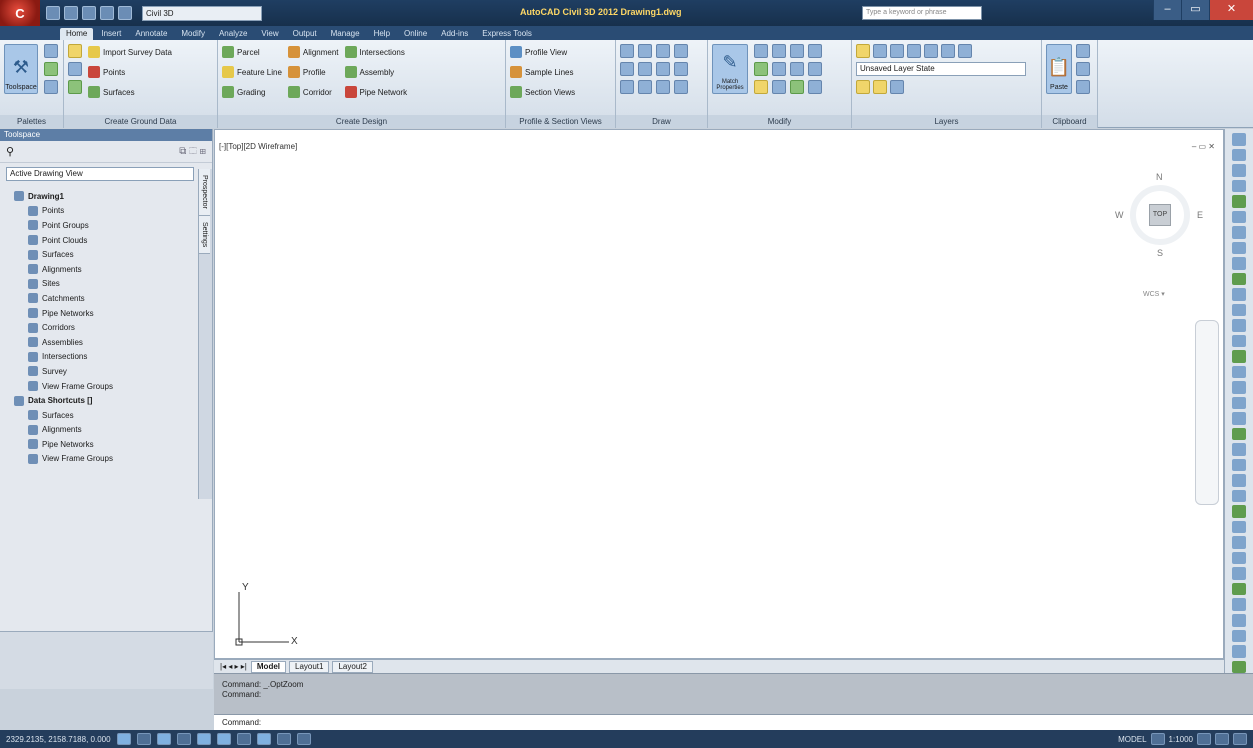  What do you see at coordinates (1200, 215) in the screenshot?
I see `compass-east: E` at bounding box center [1200, 215].